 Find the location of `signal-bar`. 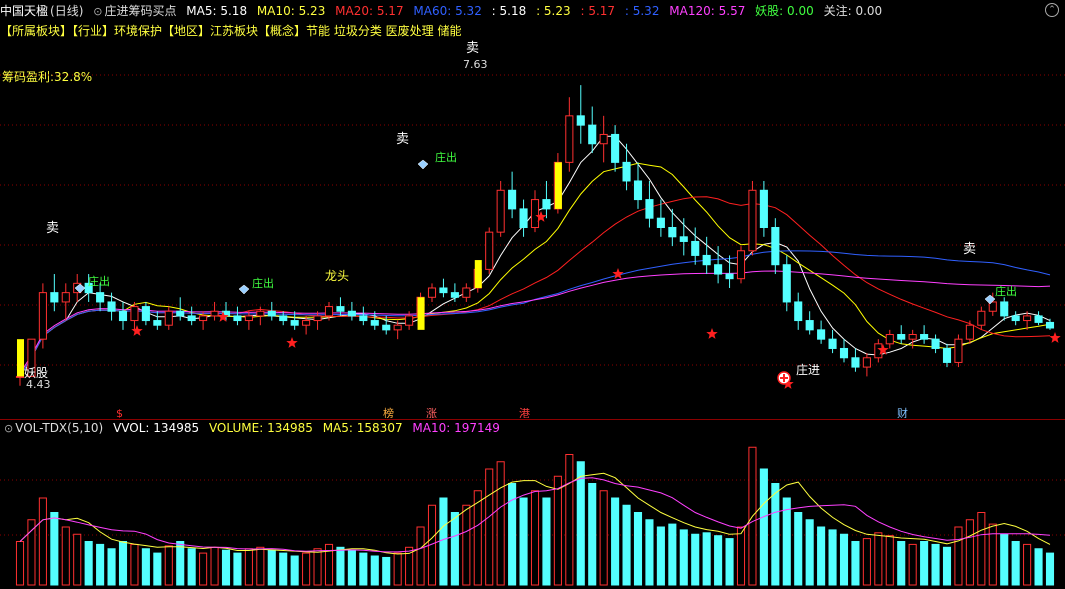

signal-bar is located at coordinates (421, 313).